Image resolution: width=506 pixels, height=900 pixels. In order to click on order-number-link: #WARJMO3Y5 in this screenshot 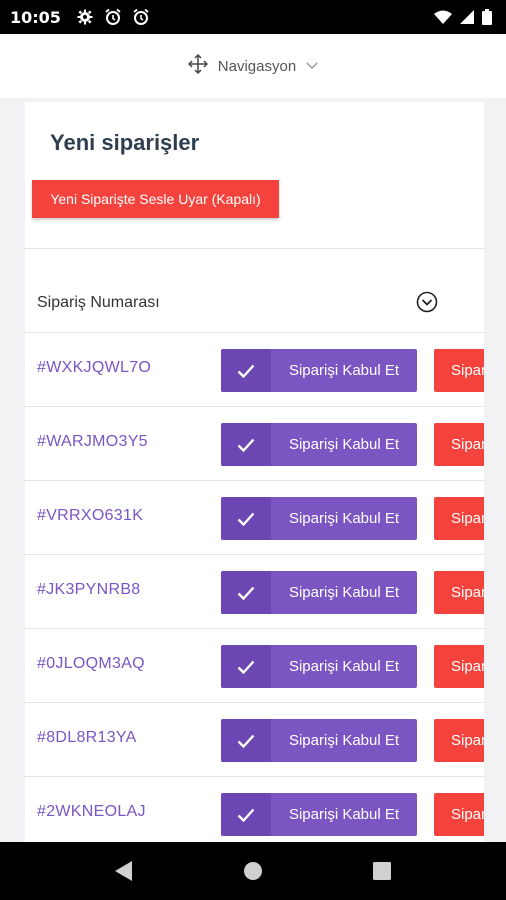, I will do `click(92, 442)`.